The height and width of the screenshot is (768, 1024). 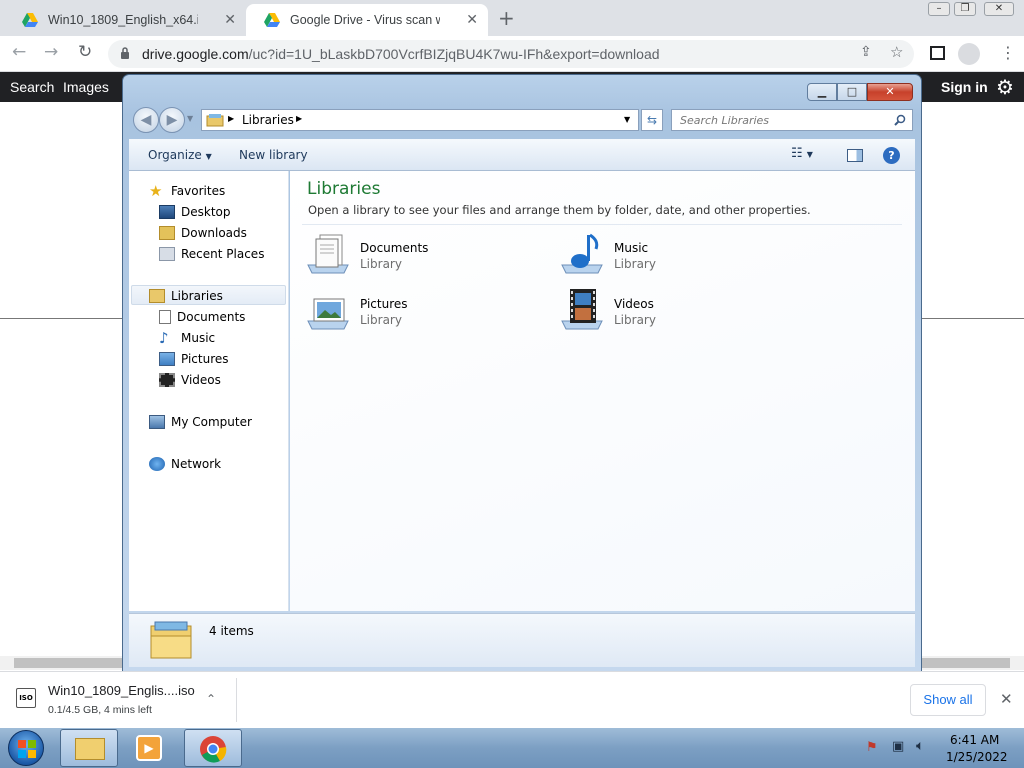 I want to click on browser-tab-1: Win10_1809_English_x64.iso - Go ✕, so click(x=125, y=20).